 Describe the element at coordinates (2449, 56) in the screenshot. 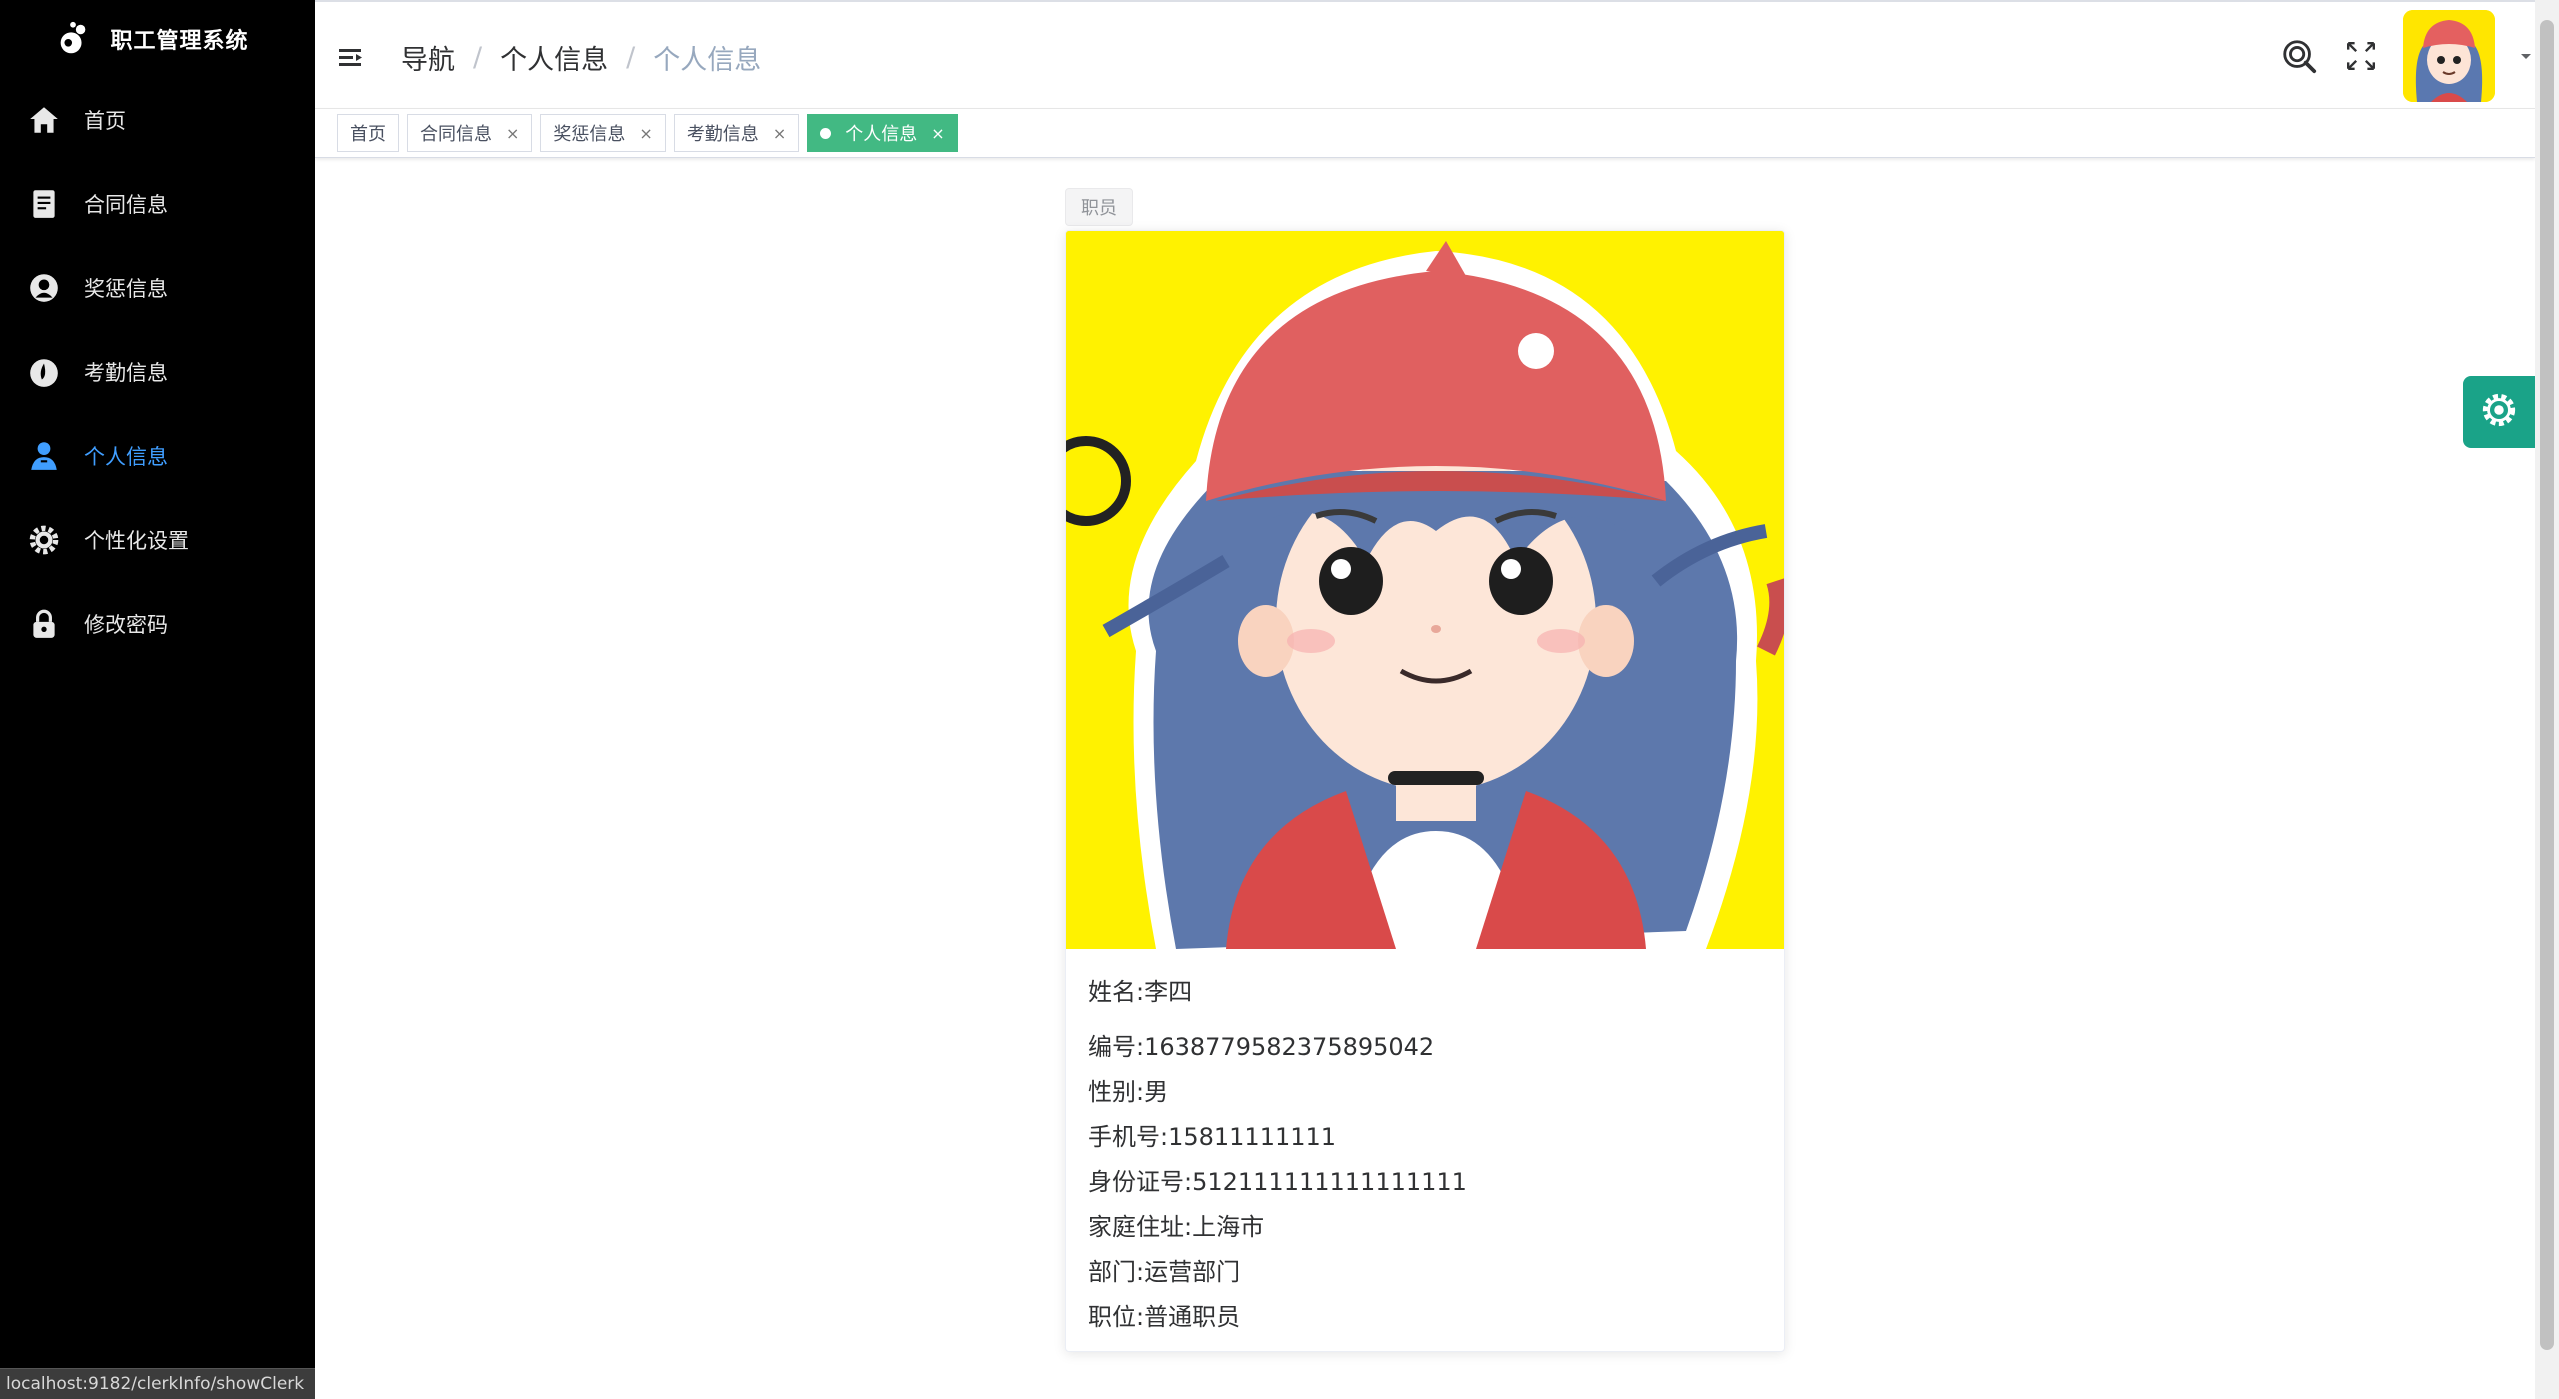

I see `avatar` at that location.